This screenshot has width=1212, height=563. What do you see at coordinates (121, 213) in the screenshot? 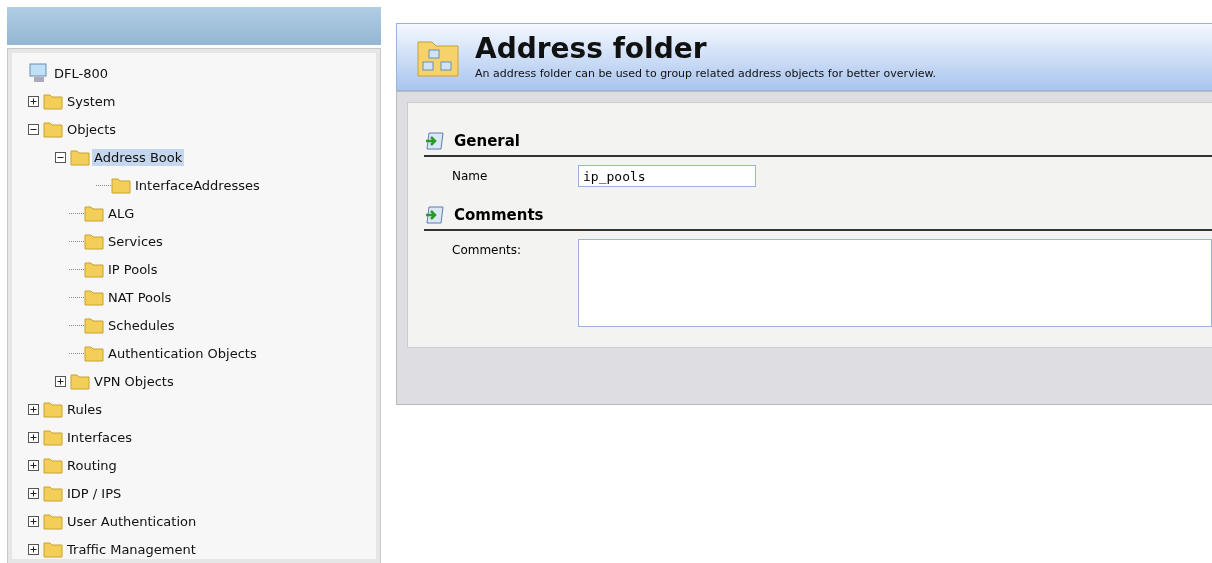
I see `tree-item: ALG` at bounding box center [121, 213].